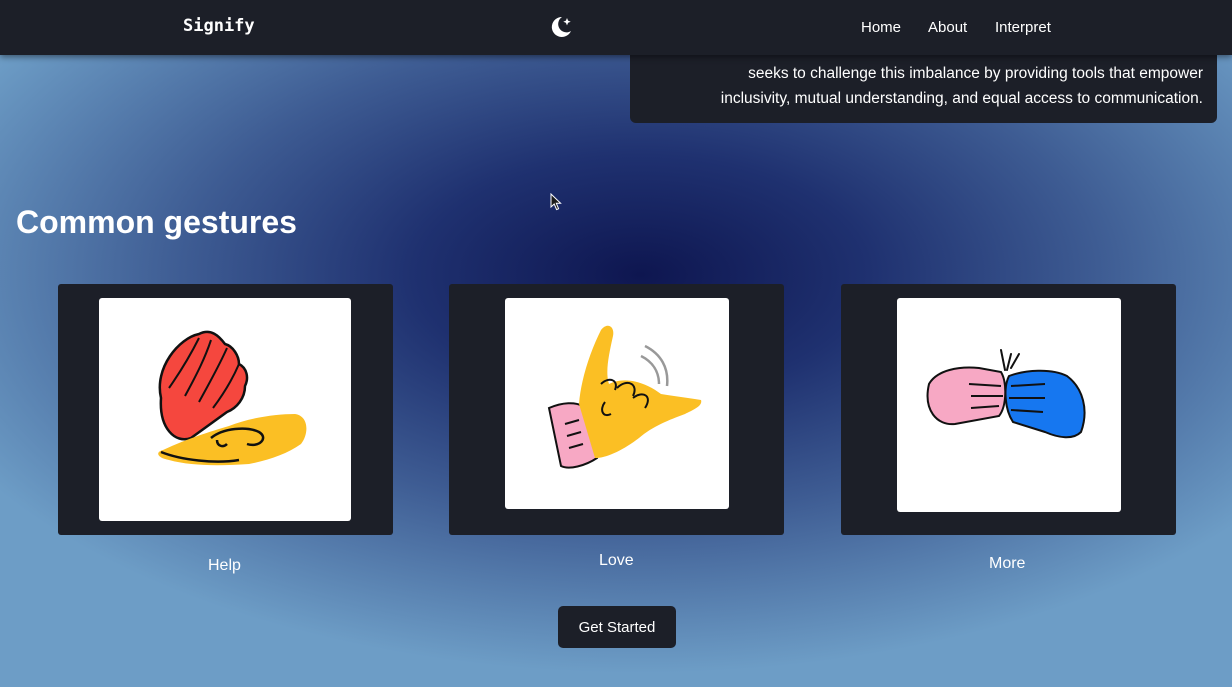 The height and width of the screenshot is (687, 1232). What do you see at coordinates (1007, 563) in the screenshot?
I see `gesture-label-more: More` at bounding box center [1007, 563].